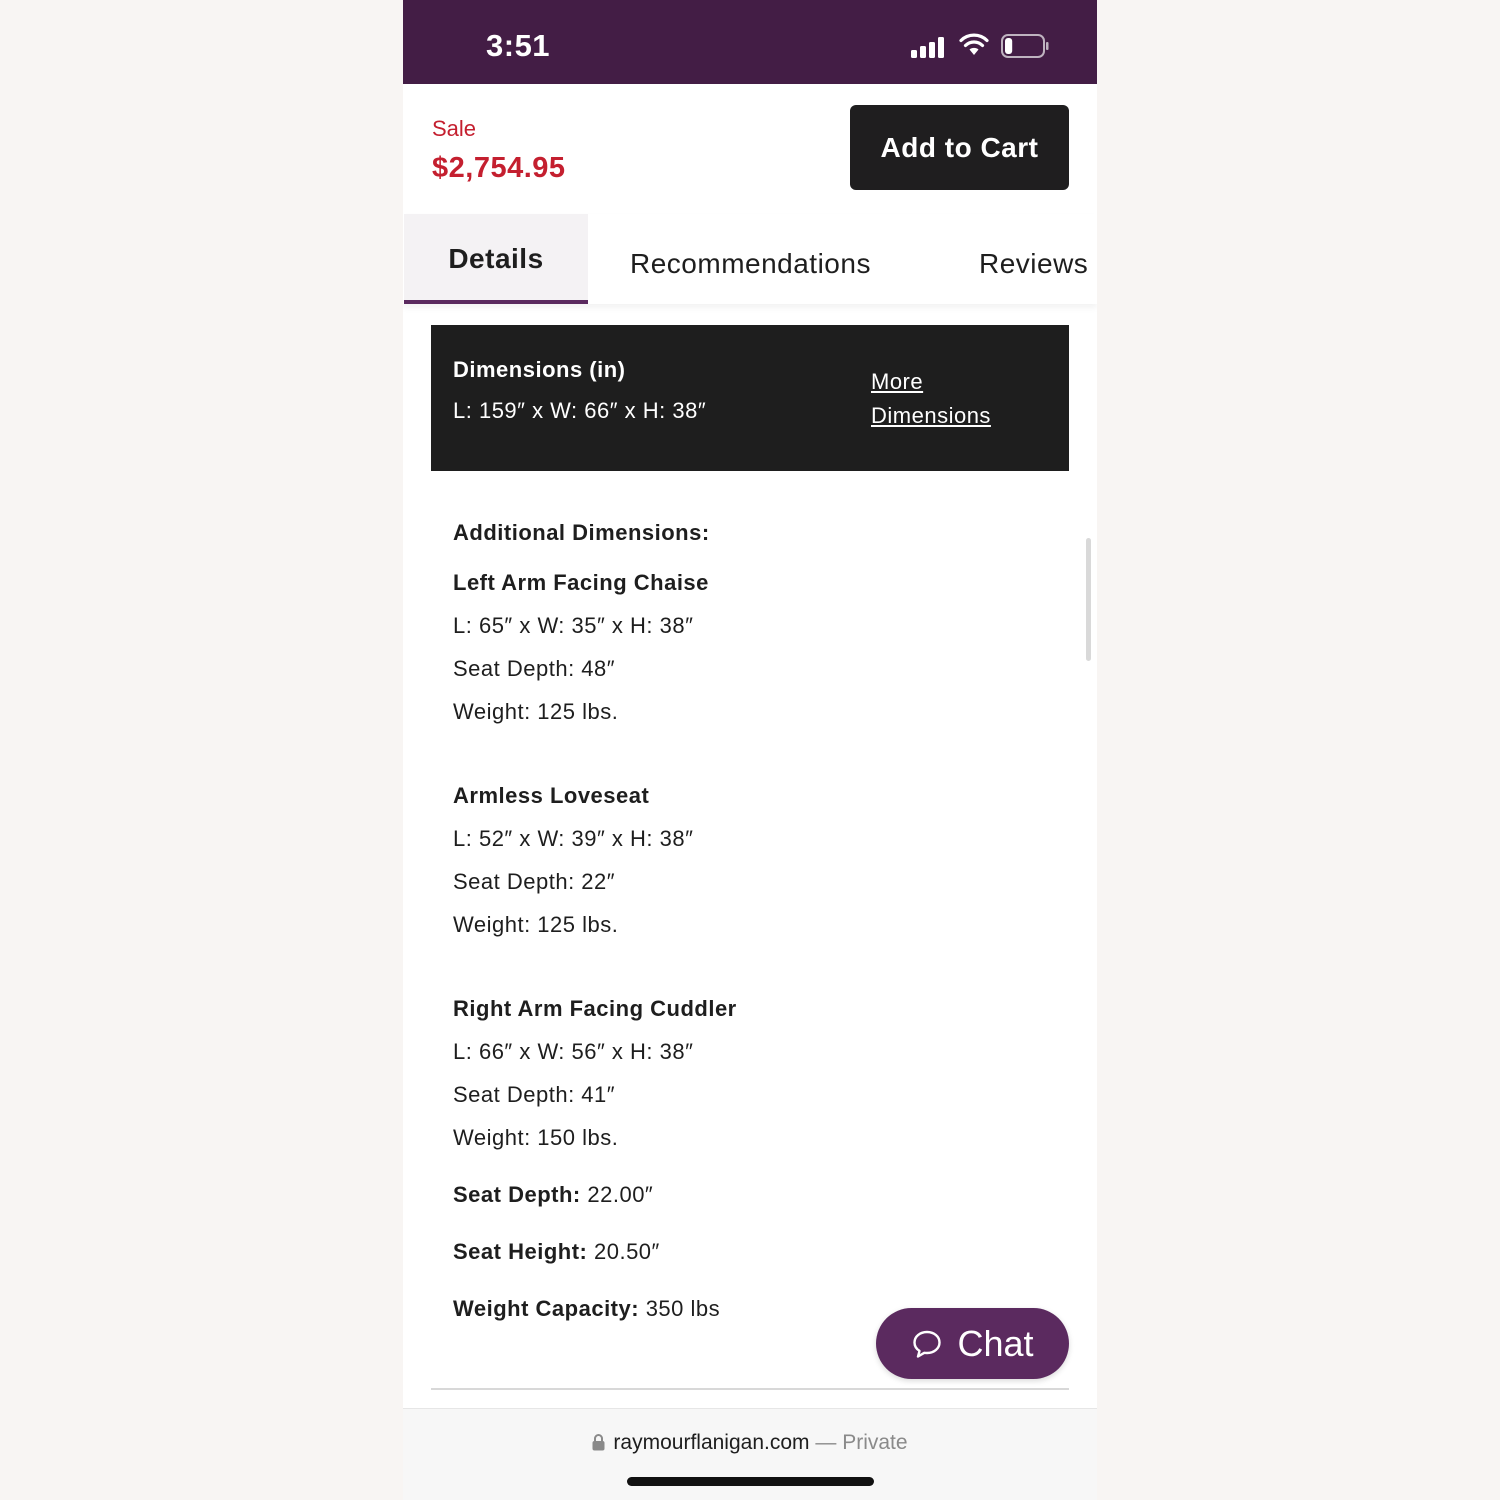 The height and width of the screenshot is (1500, 1500). I want to click on spec-label: Seat Height:, so click(520, 1251).